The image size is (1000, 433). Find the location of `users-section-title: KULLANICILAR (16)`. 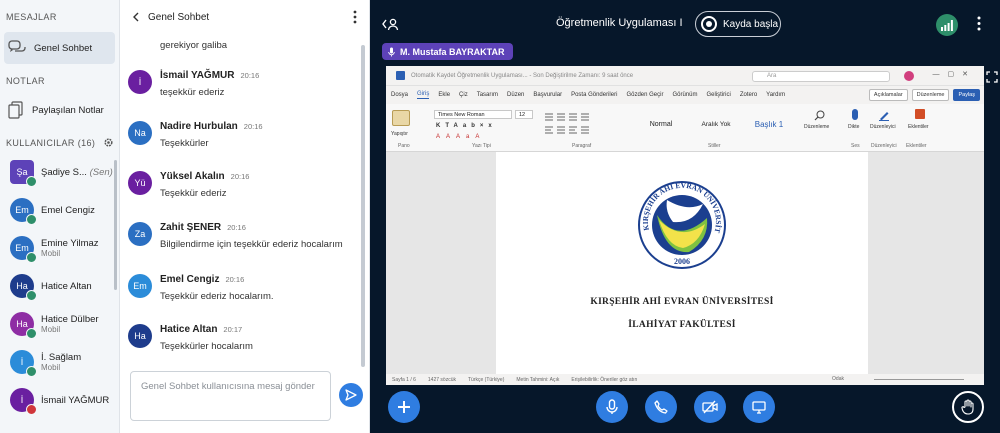

users-section-title: KULLANICILAR (16) is located at coordinates (51, 142).